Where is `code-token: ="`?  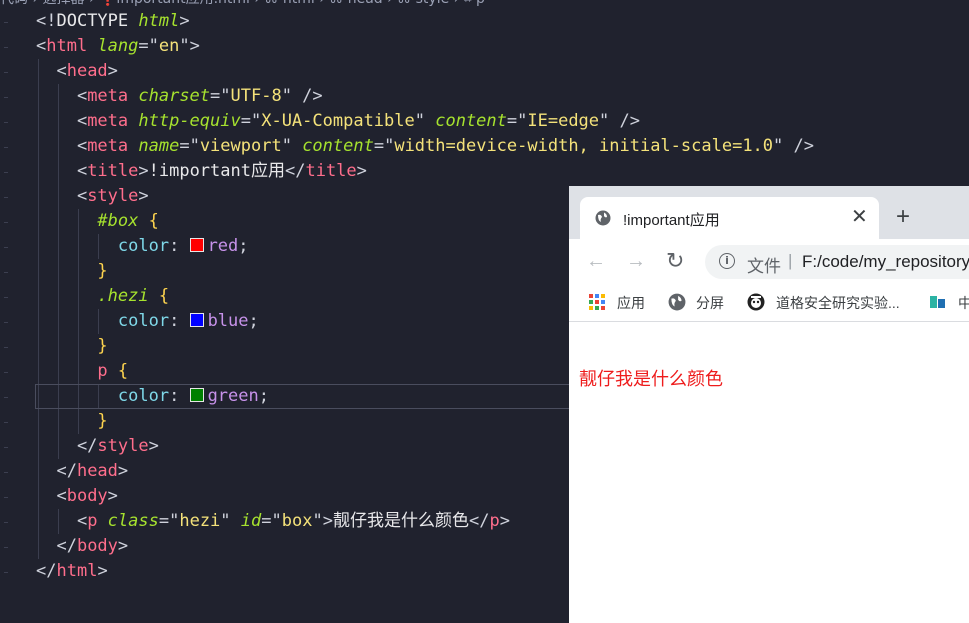
code-token: =" is located at coordinates (189, 146).